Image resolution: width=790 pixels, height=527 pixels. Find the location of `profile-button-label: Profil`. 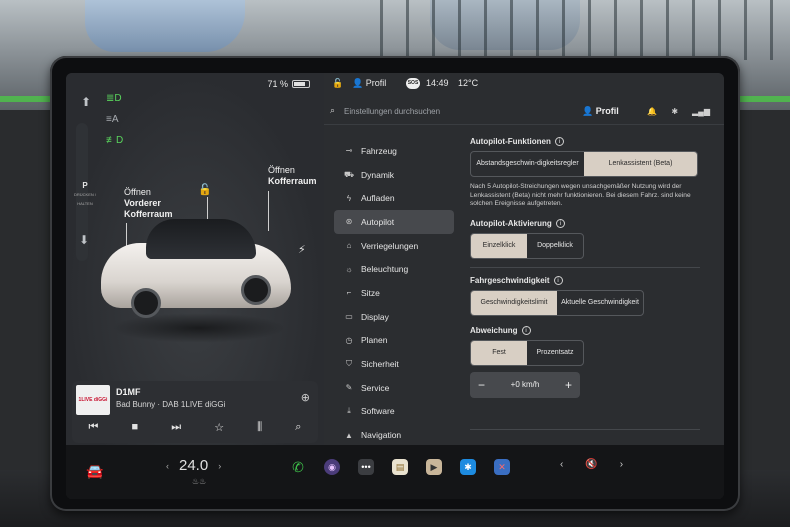

profile-button-label: Profil is located at coordinates (607, 111).